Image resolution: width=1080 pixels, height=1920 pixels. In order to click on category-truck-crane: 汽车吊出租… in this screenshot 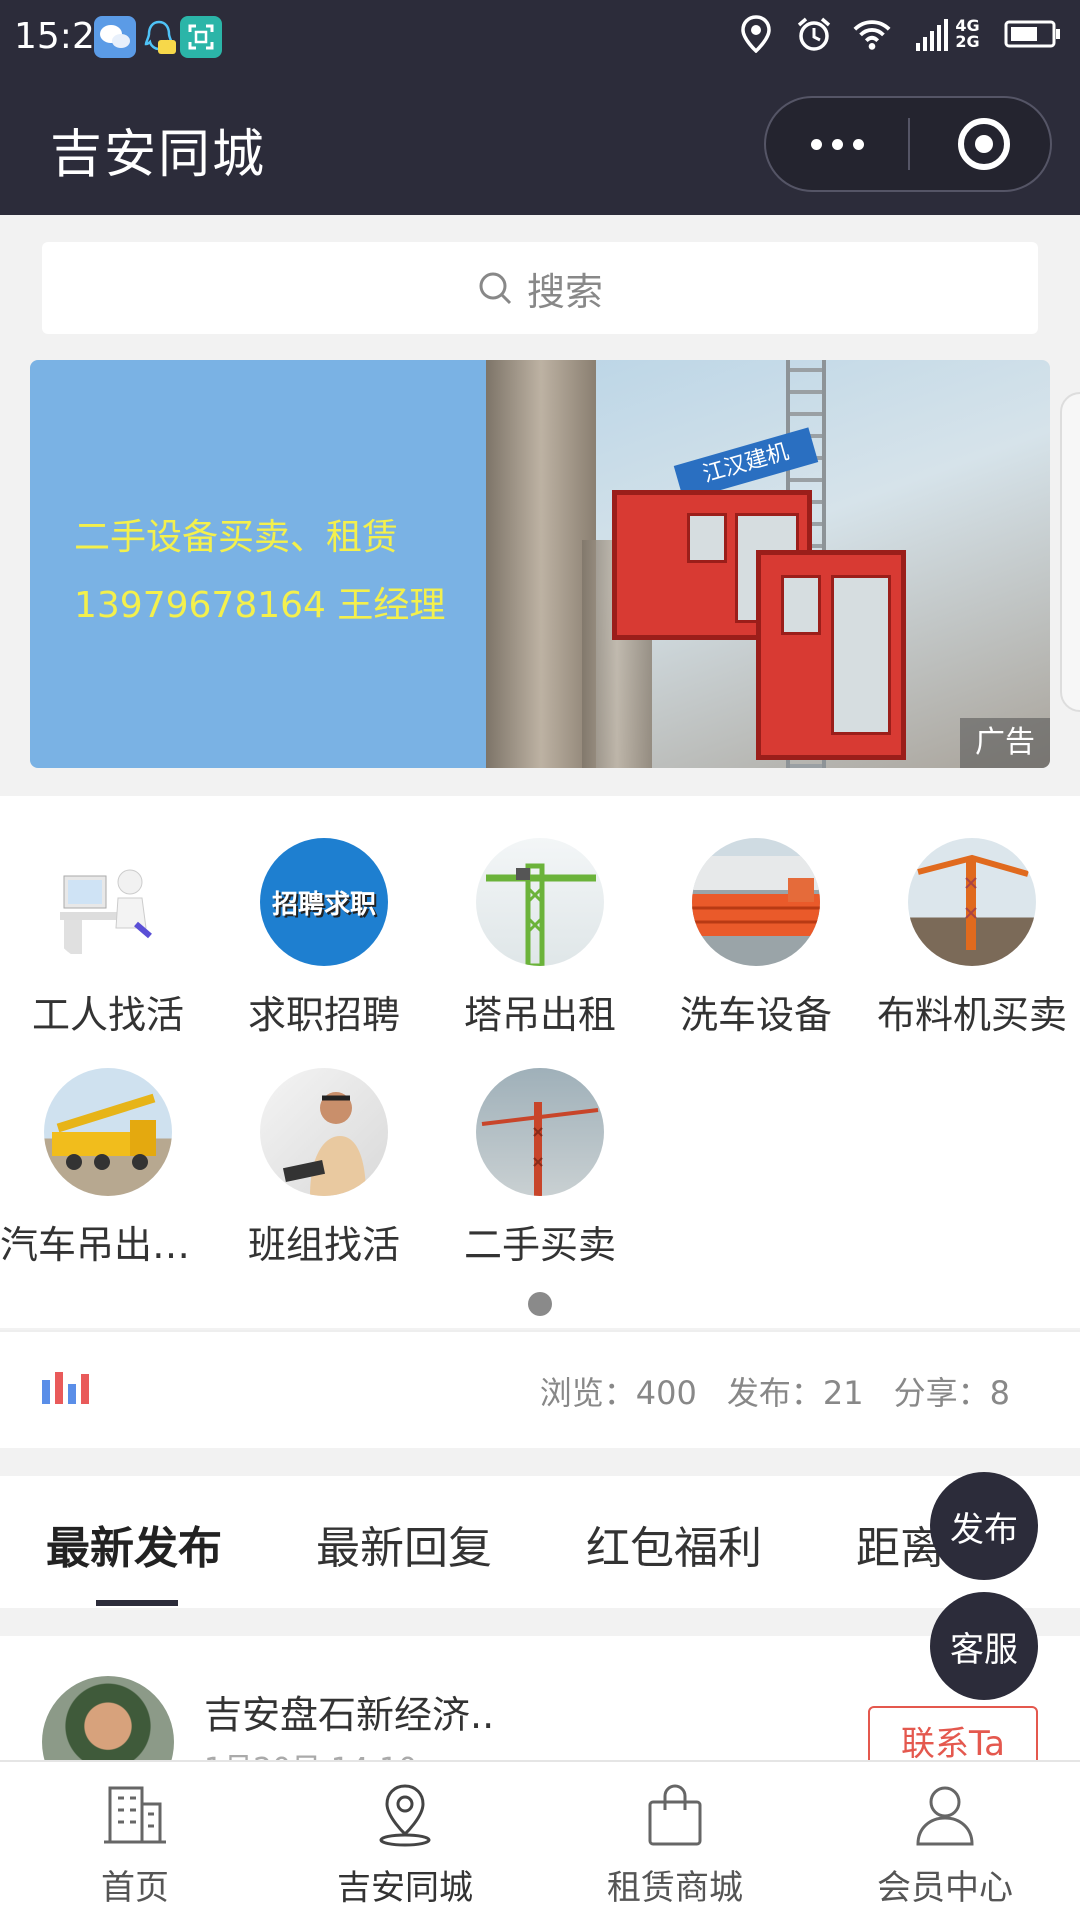, I will do `click(108, 1168)`.